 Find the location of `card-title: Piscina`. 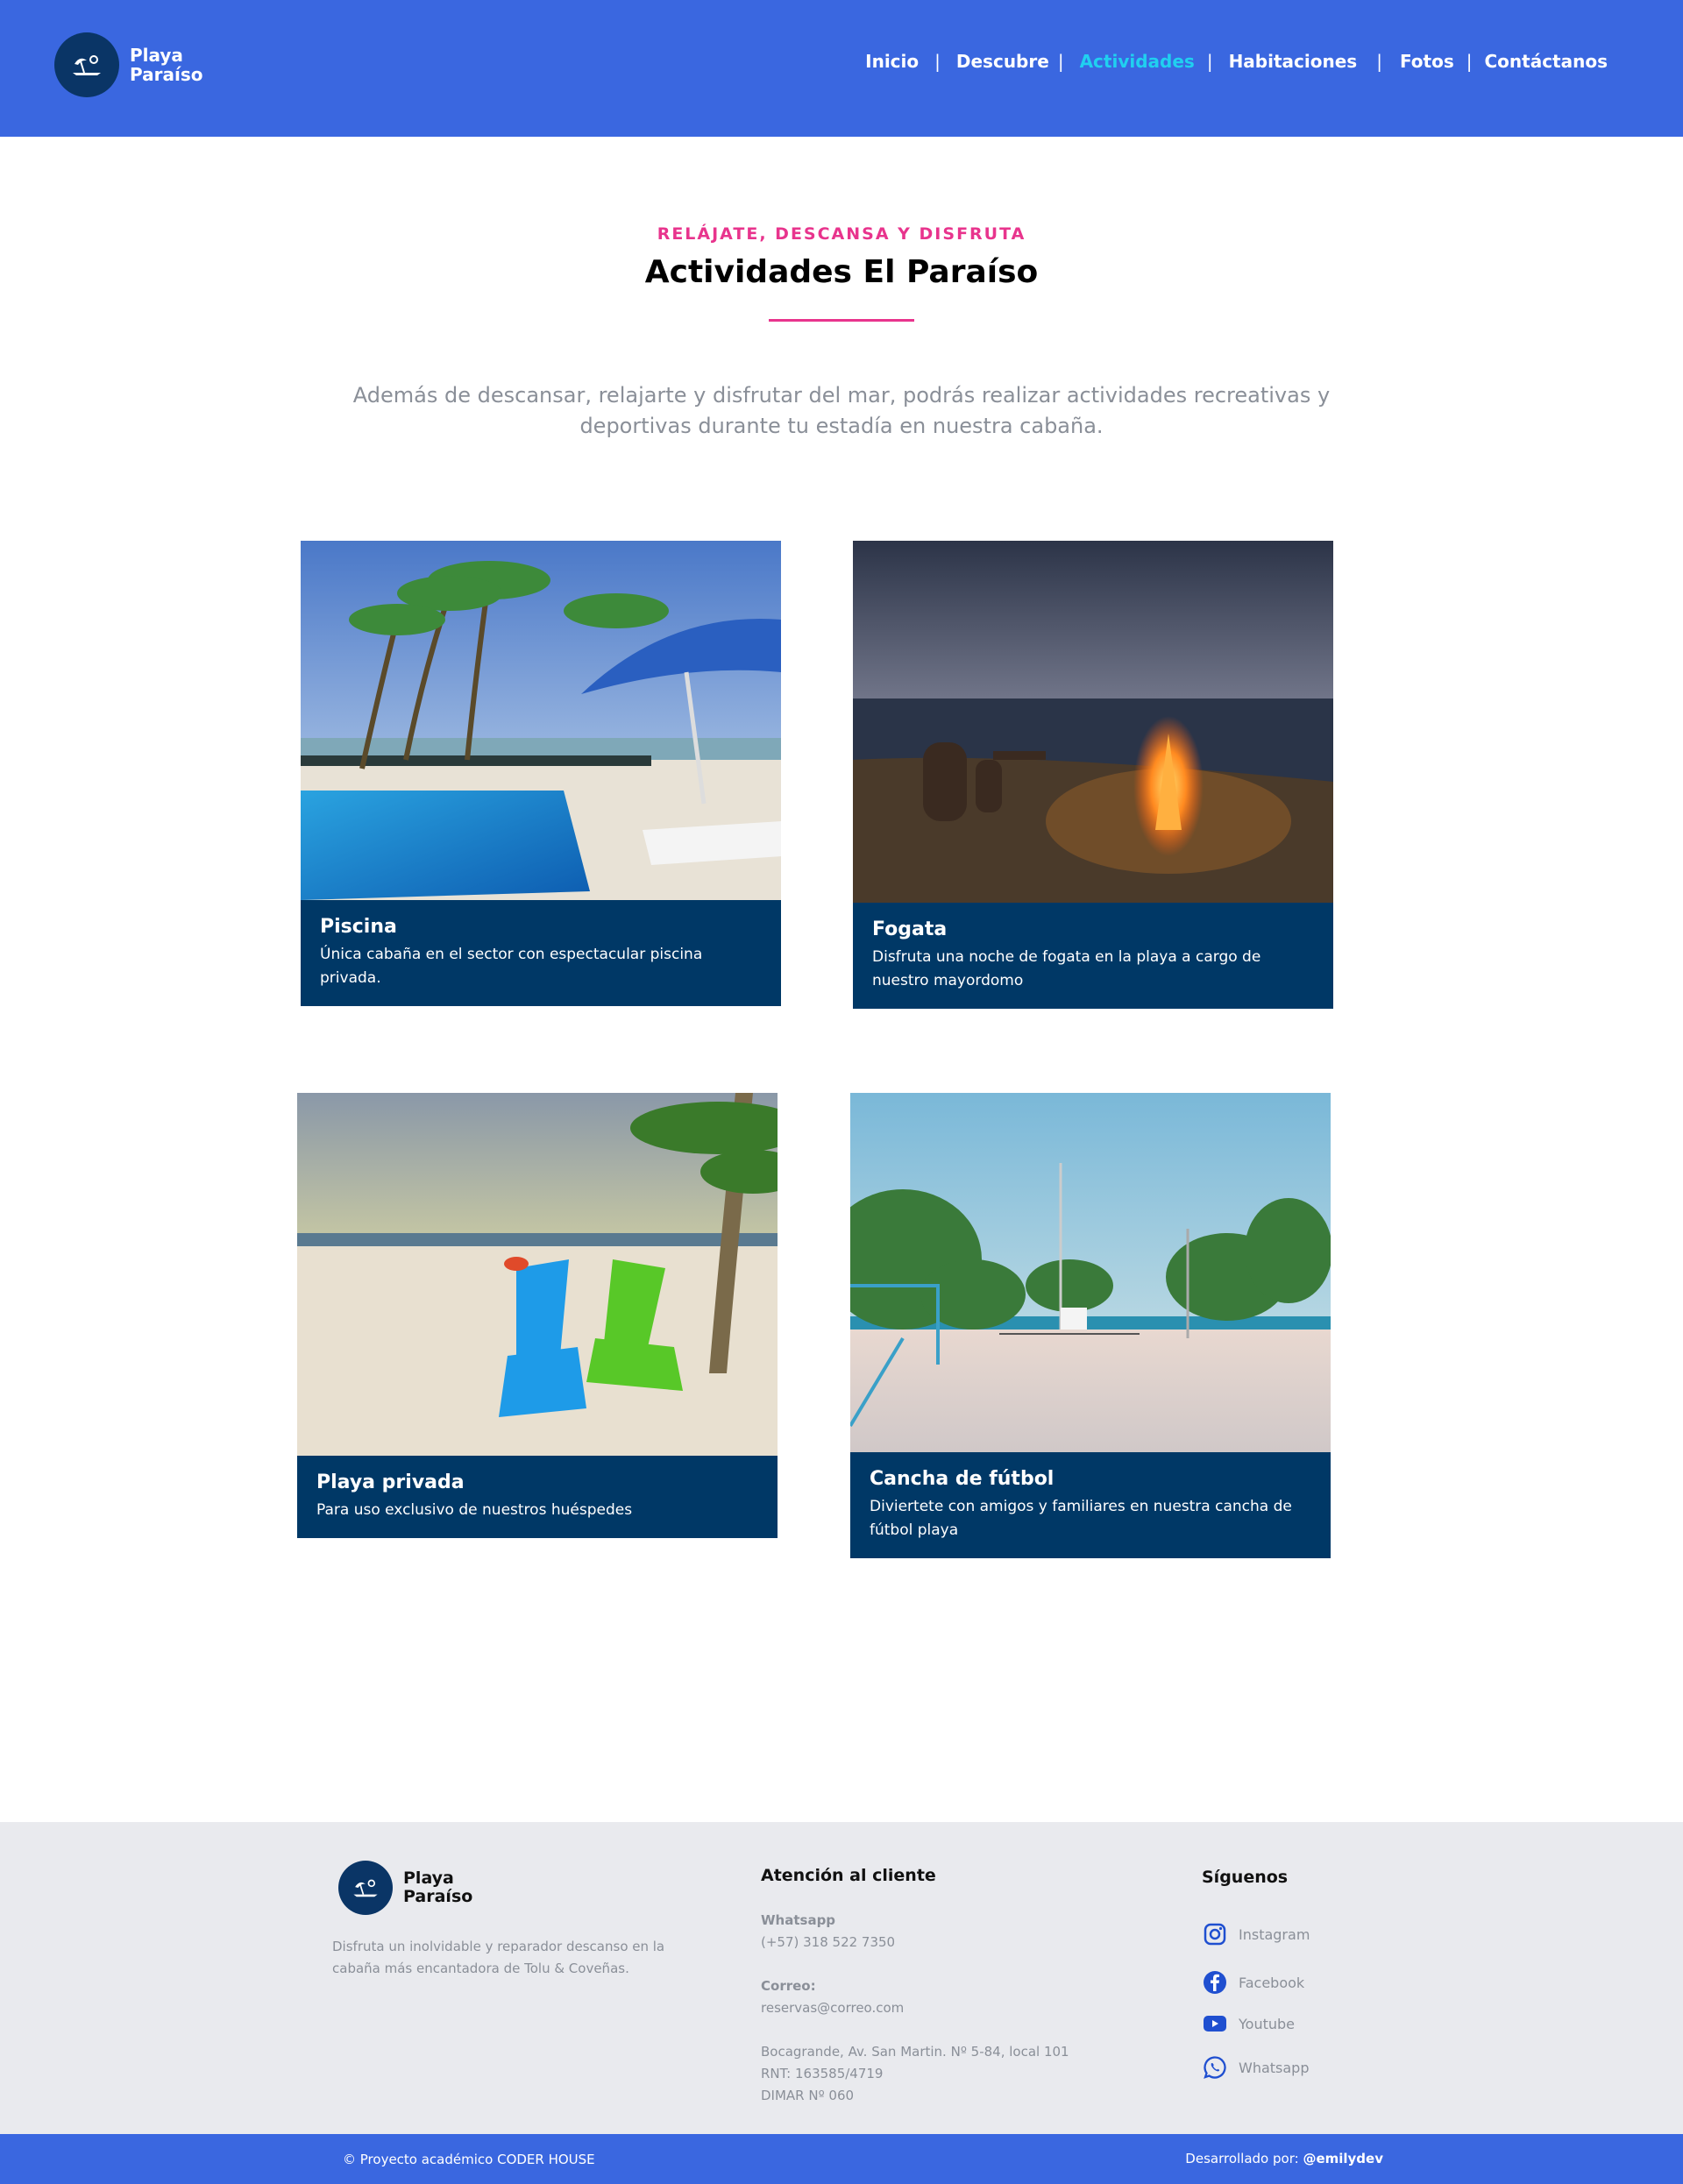

card-title: Piscina is located at coordinates (358, 927).